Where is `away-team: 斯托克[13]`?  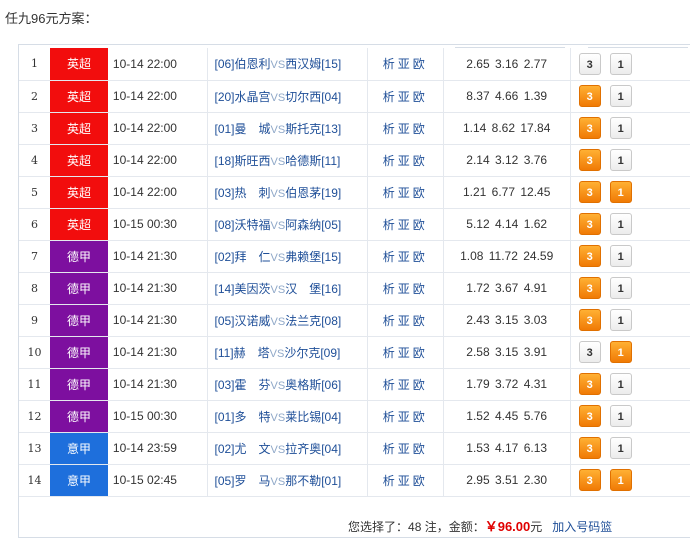
away-team: 斯托克[13] is located at coordinates (313, 129).